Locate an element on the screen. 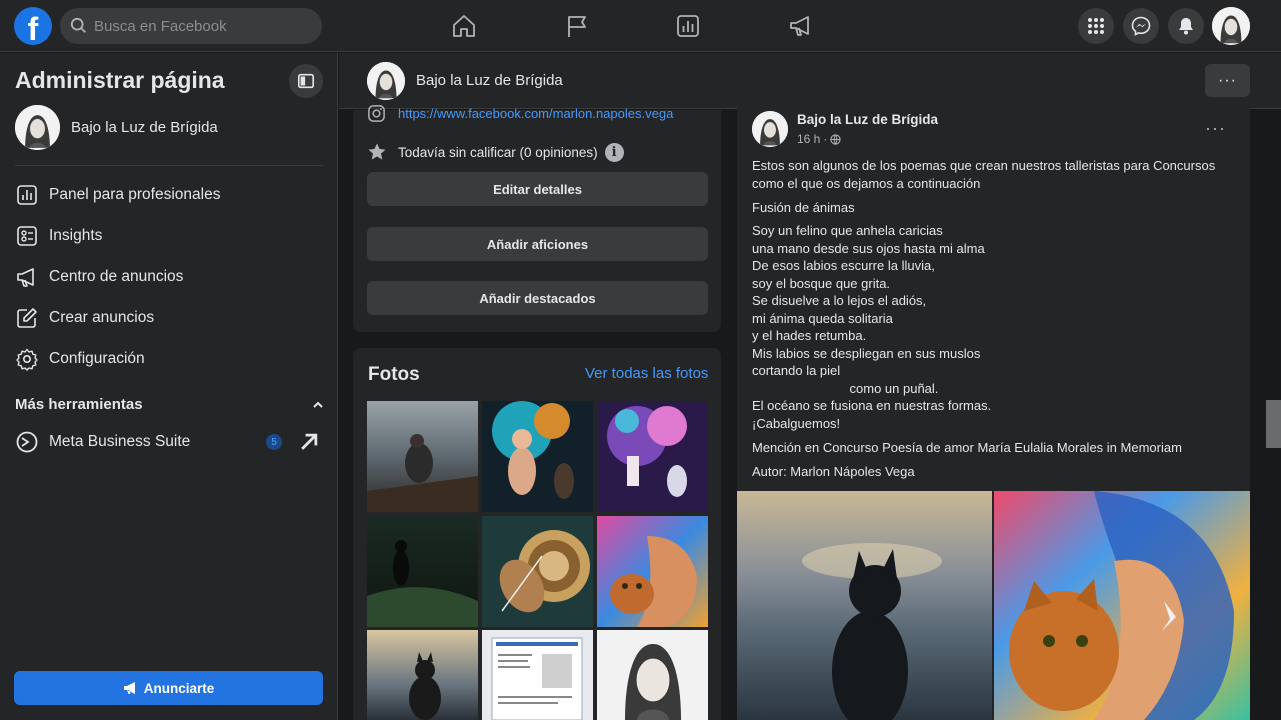 This screenshot has height=720, width=1281. sidebar-page-name: Bajo la Luz de Brígida is located at coordinates (144, 127).